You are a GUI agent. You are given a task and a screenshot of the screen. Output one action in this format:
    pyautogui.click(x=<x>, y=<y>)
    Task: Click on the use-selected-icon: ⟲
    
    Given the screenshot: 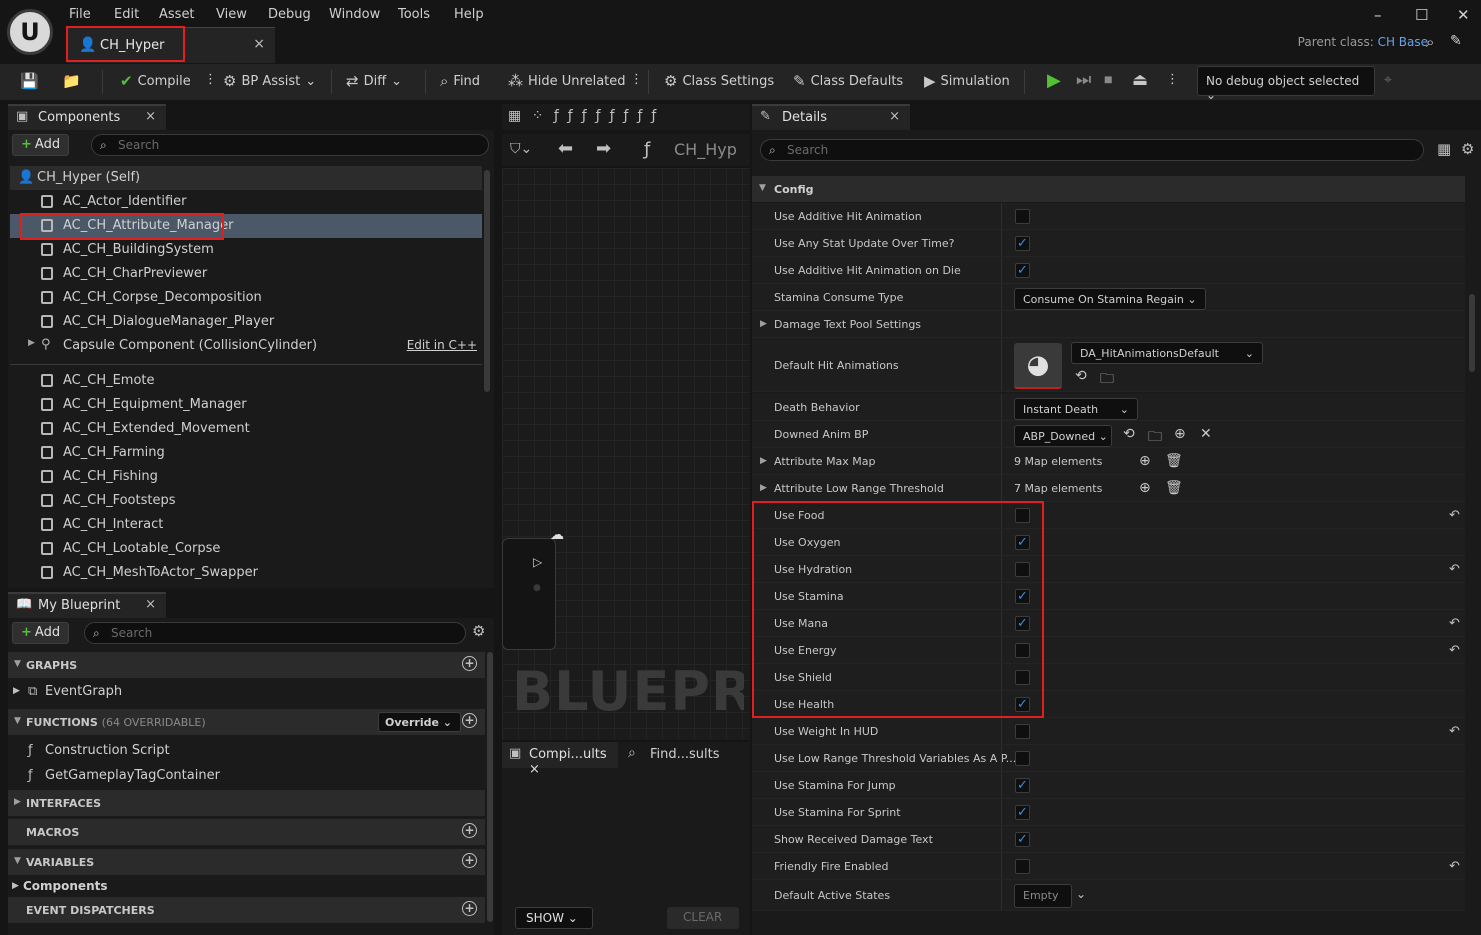 What is the action you would take?
    pyautogui.click(x=1081, y=376)
    